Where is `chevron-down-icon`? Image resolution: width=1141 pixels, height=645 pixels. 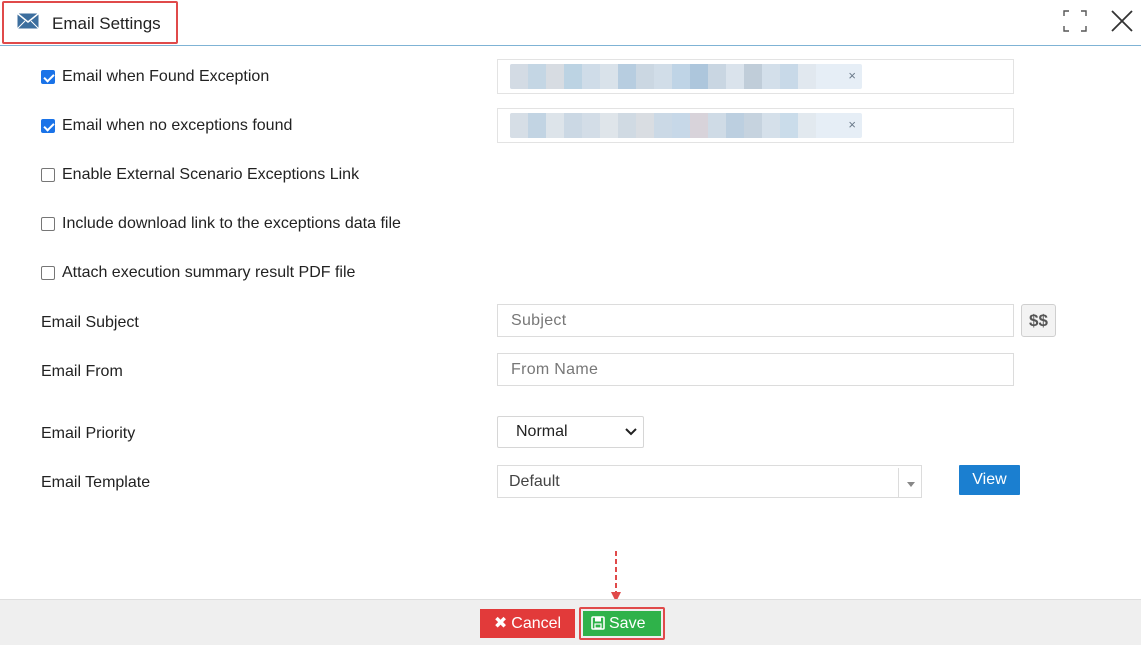
chevron-down-icon is located at coordinates (631, 432).